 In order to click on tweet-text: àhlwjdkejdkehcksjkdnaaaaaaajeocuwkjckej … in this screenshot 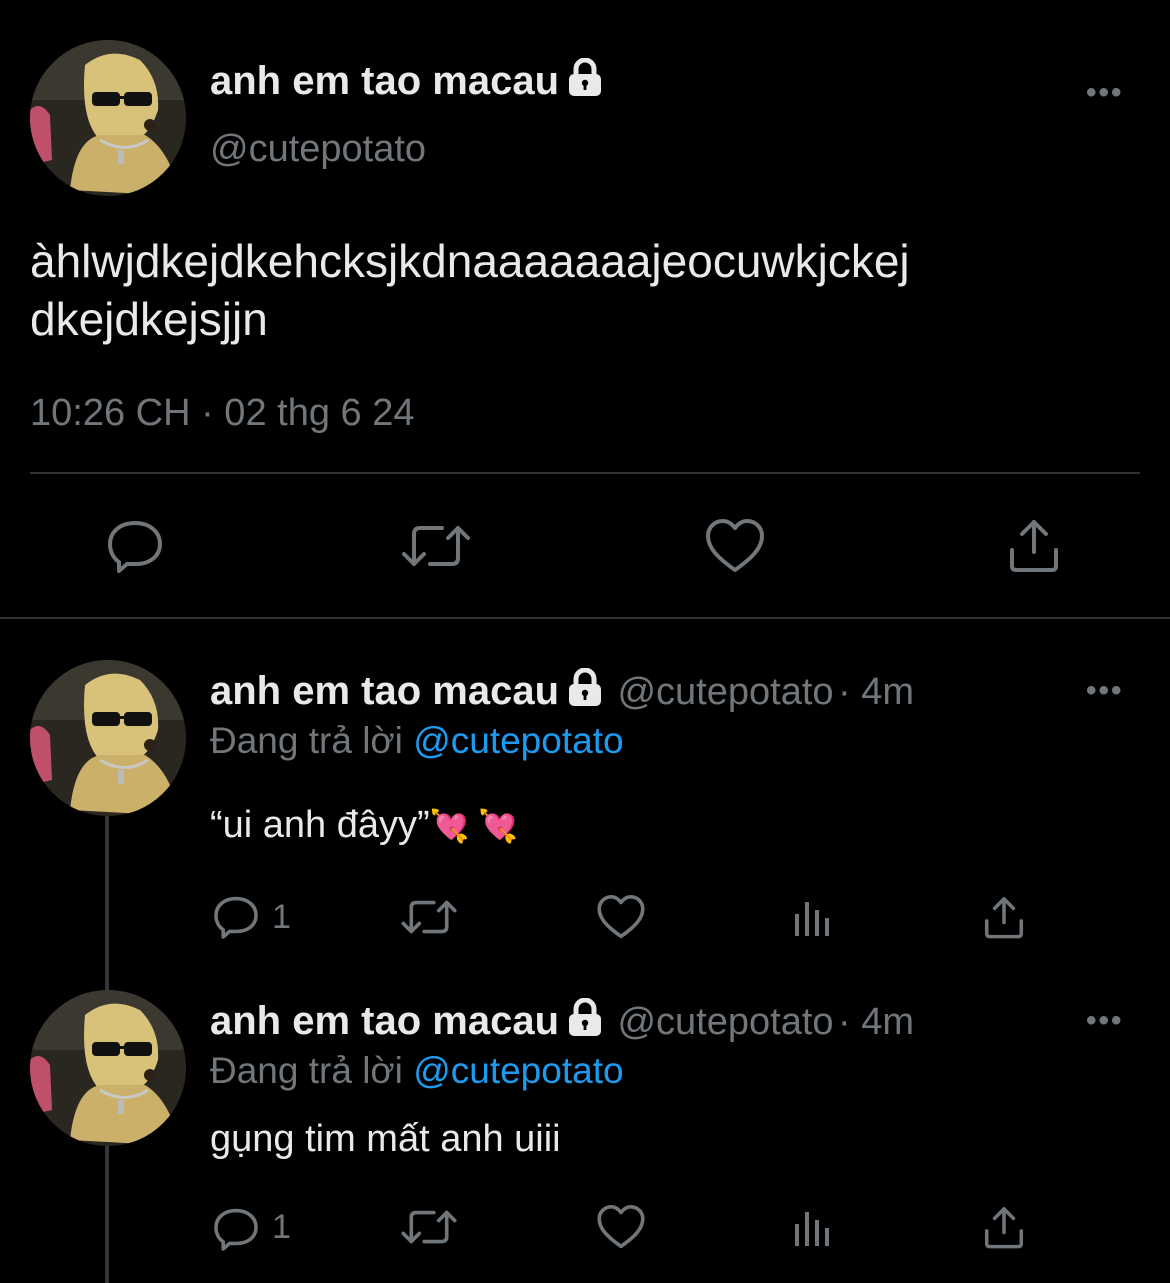, I will do `click(470, 290)`.